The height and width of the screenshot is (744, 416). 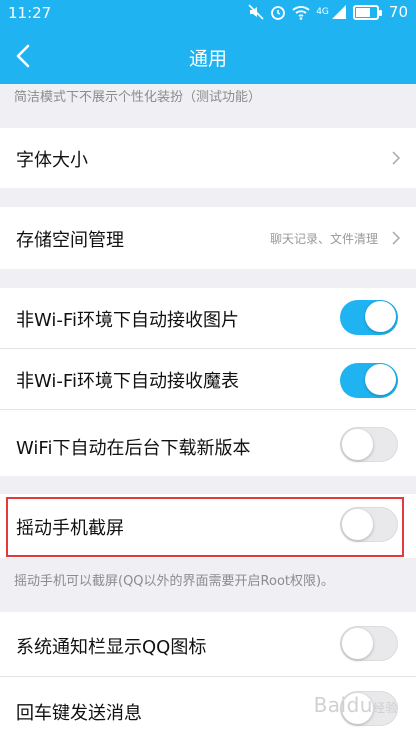 What do you see at coordinates (256, 12) in the screenshot?
I see `mute-icon` at bounding box center [256, 12].